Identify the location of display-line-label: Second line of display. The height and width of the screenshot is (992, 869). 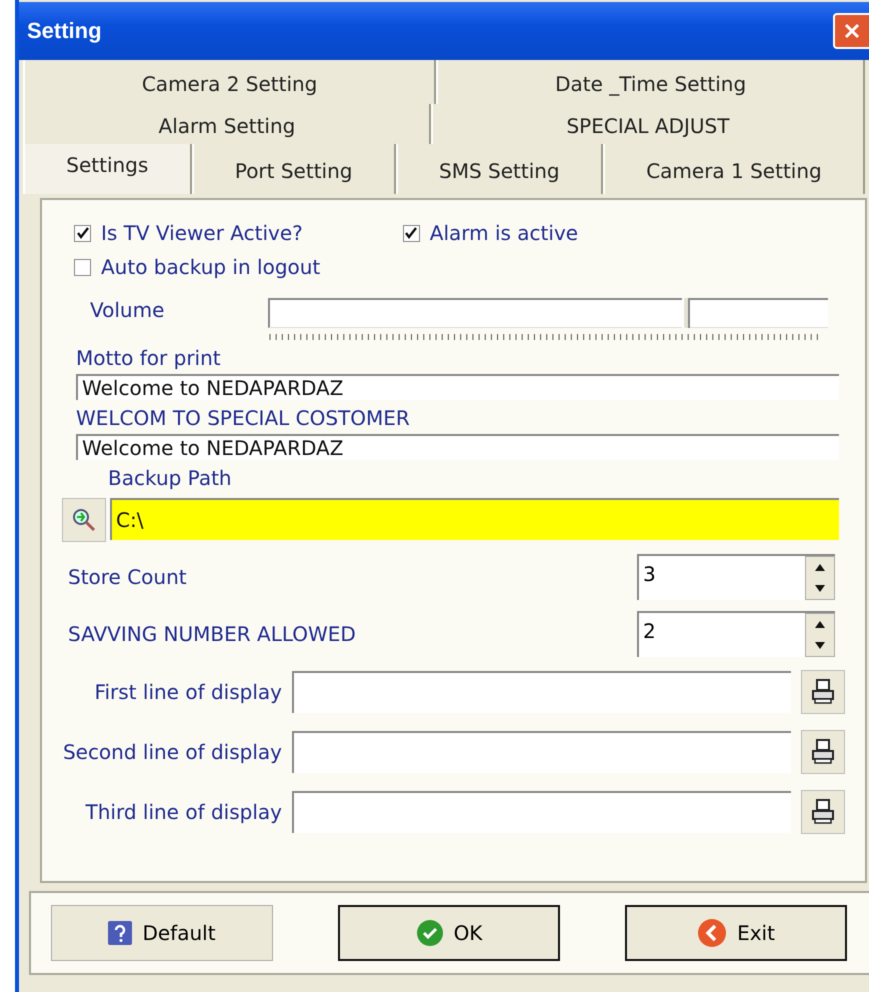
(172, 752).